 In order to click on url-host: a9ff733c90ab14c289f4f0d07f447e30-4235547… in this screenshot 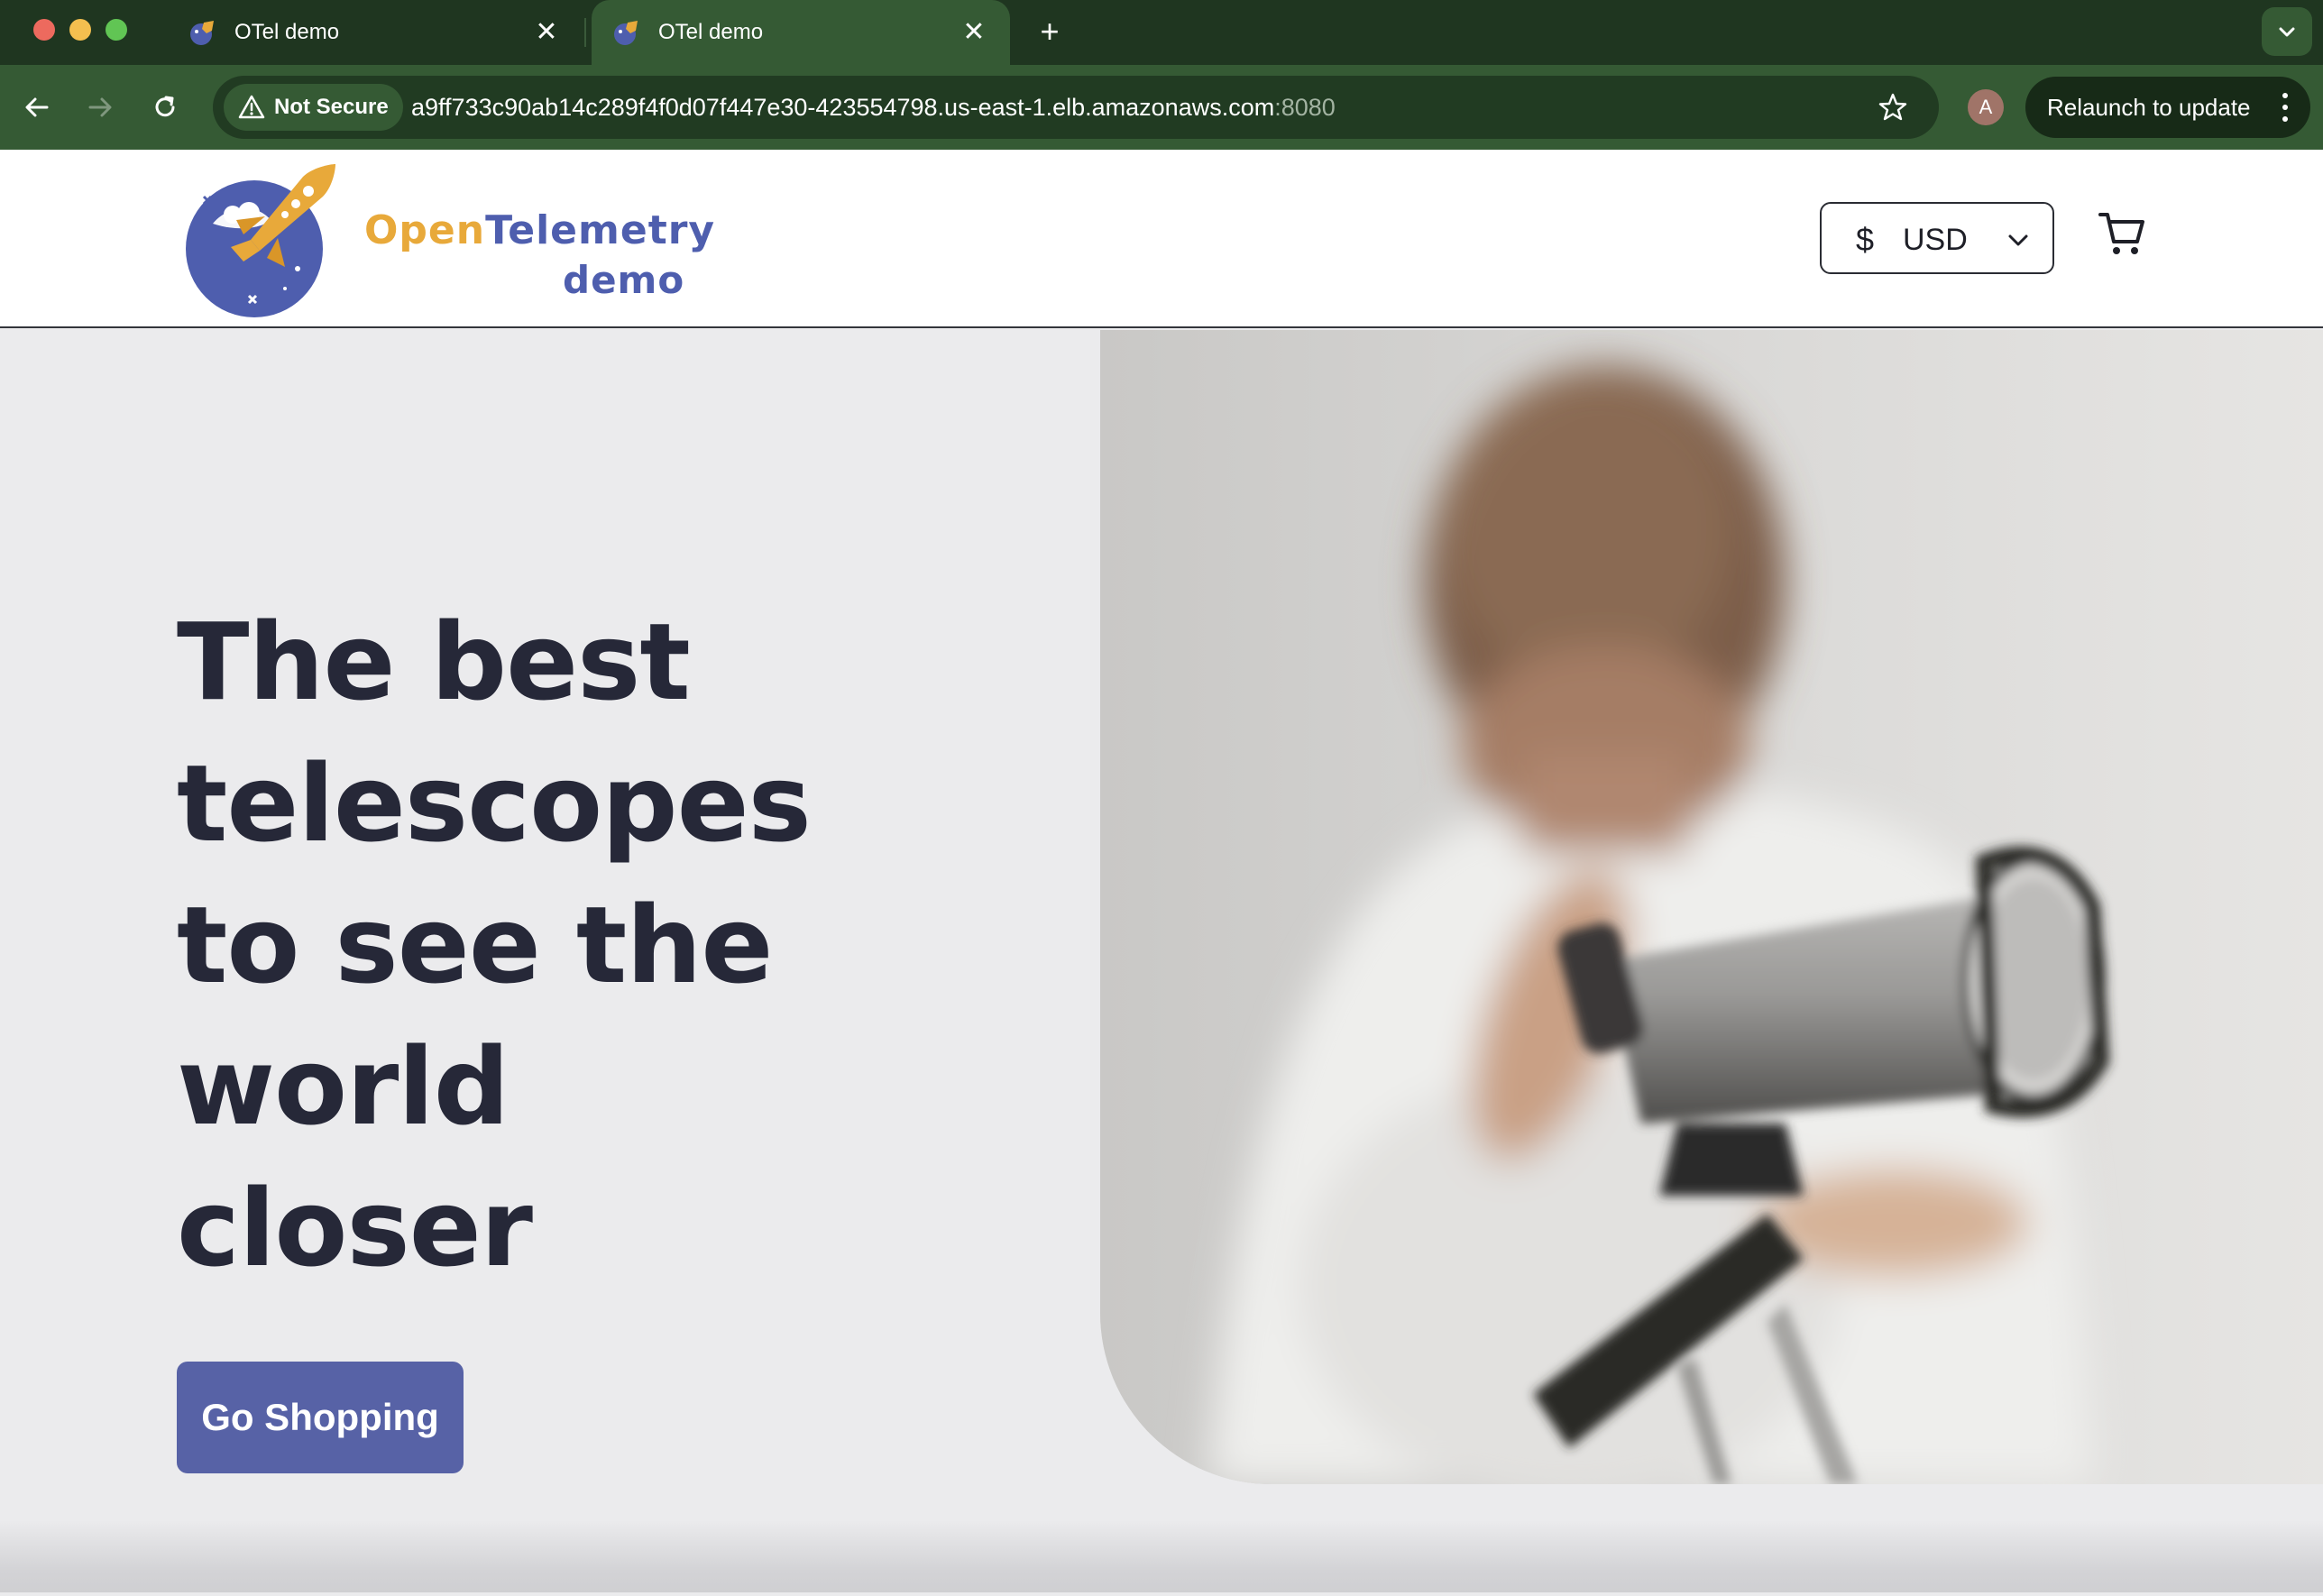, I will do `click(843, 107)`.